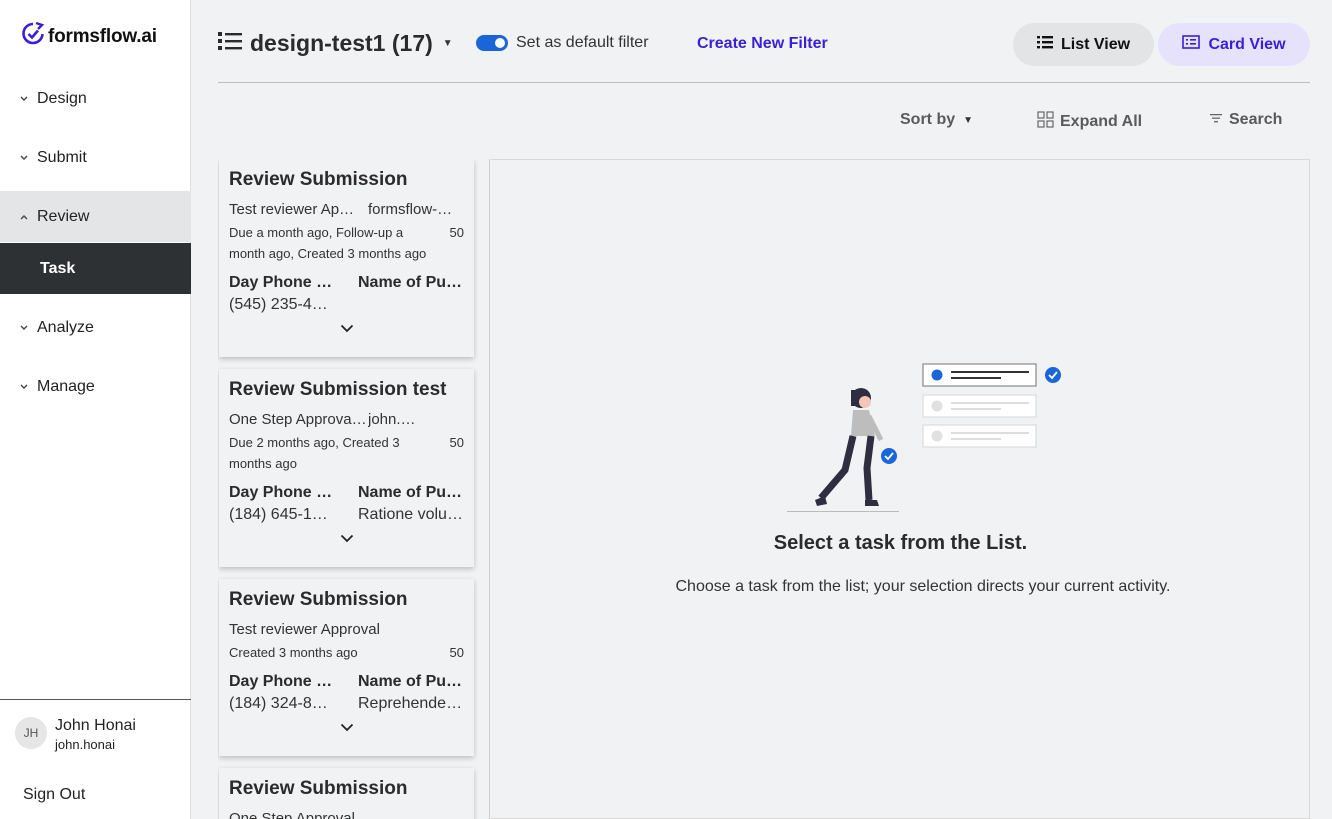 This screenshot has width=1332, height=819. I want to click on sidebar-item-manage: Manage, so click(95, 386).